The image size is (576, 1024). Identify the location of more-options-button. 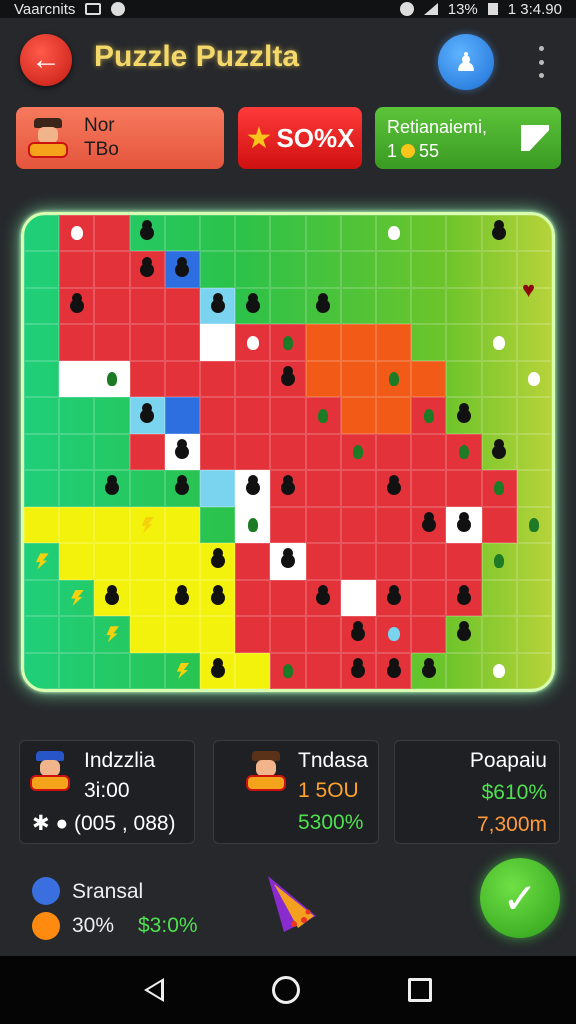
(541, 62).